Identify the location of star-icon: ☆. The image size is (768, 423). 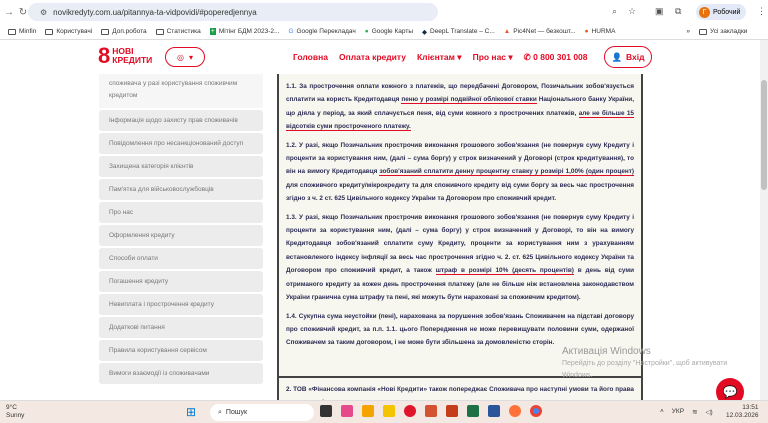
(632, 11).